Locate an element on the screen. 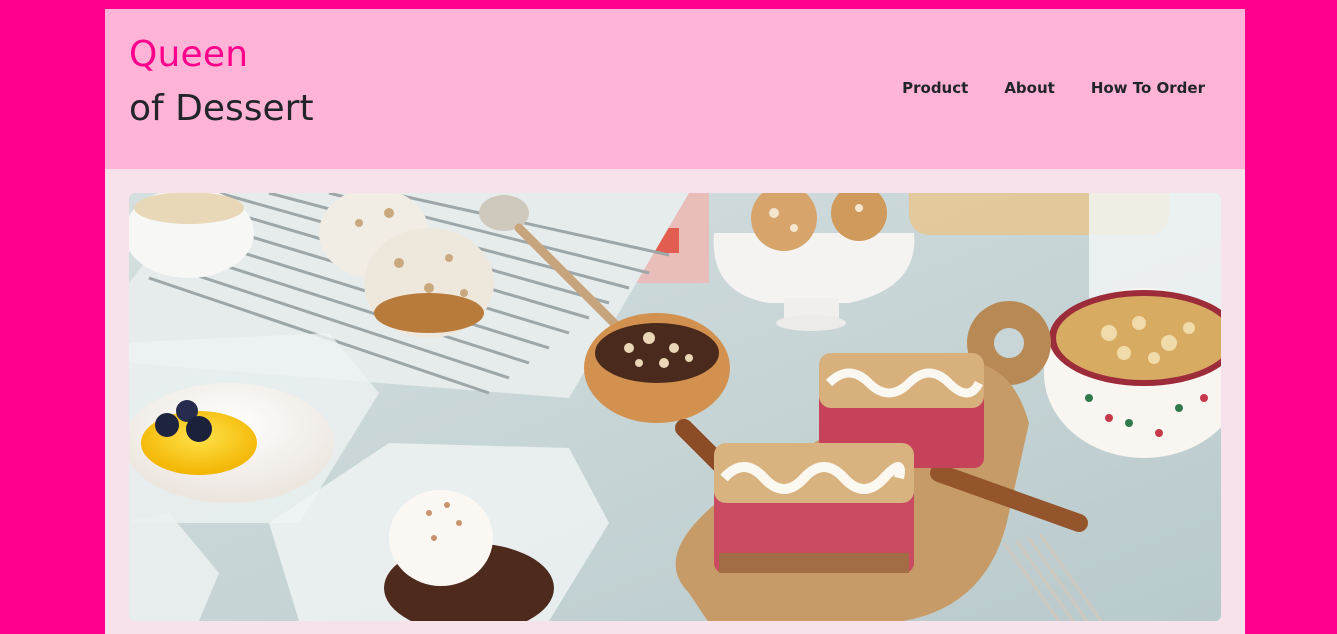 The image size is (1337, 634). nav-about-link: About is located at coordinates (1029, 88).